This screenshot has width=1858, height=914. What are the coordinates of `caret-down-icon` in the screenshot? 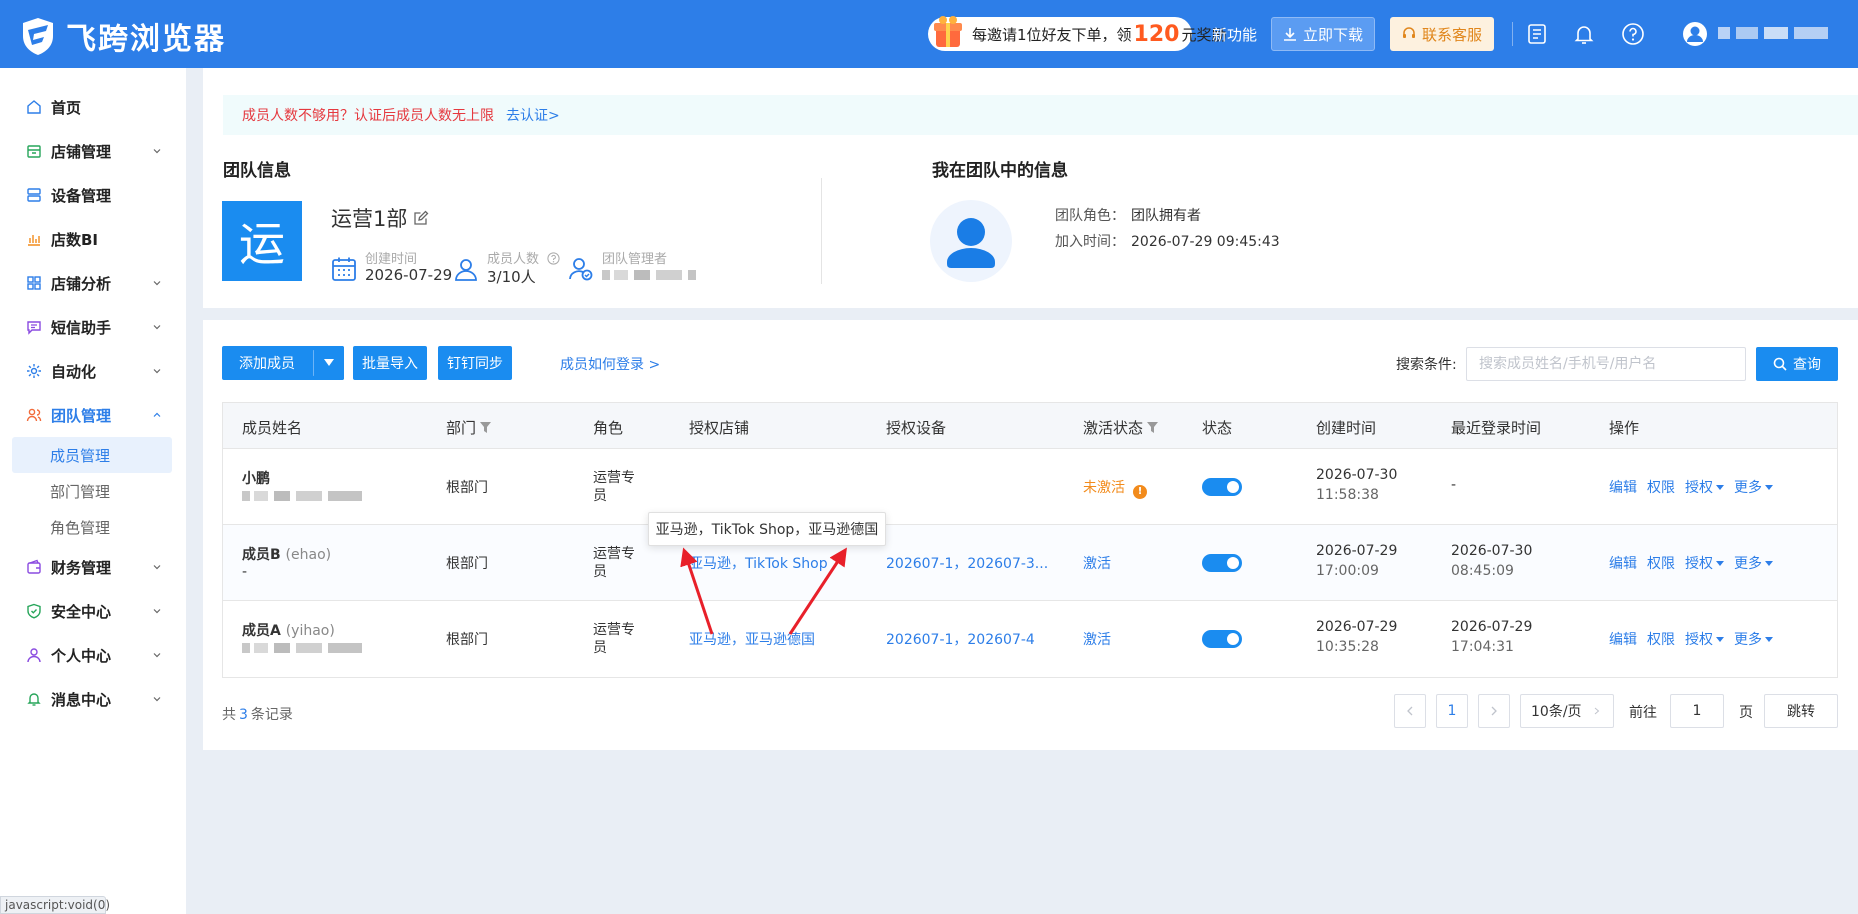 It's located at (329, 362).